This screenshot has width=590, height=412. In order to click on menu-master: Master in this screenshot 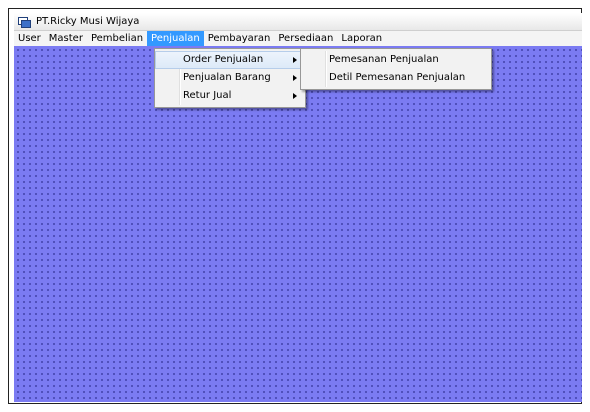, I will do `click(66, 38)`.